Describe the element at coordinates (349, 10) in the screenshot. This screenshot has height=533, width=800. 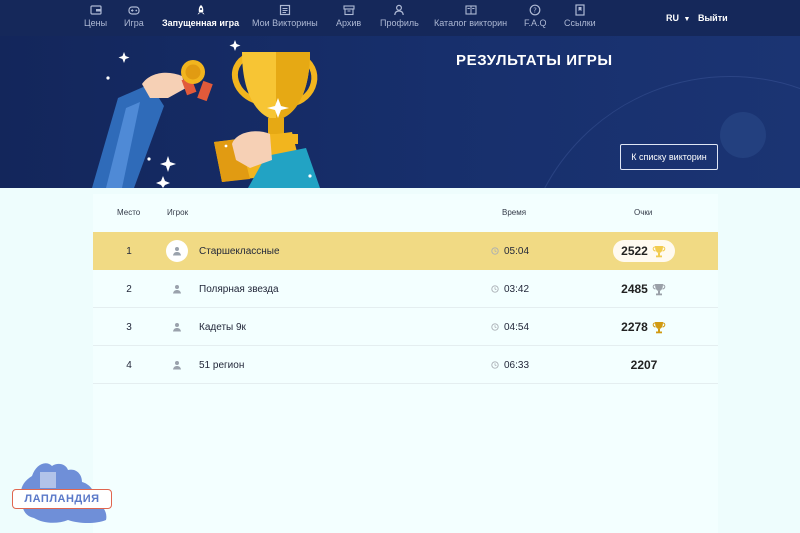
I see `archive-icon` at that location.